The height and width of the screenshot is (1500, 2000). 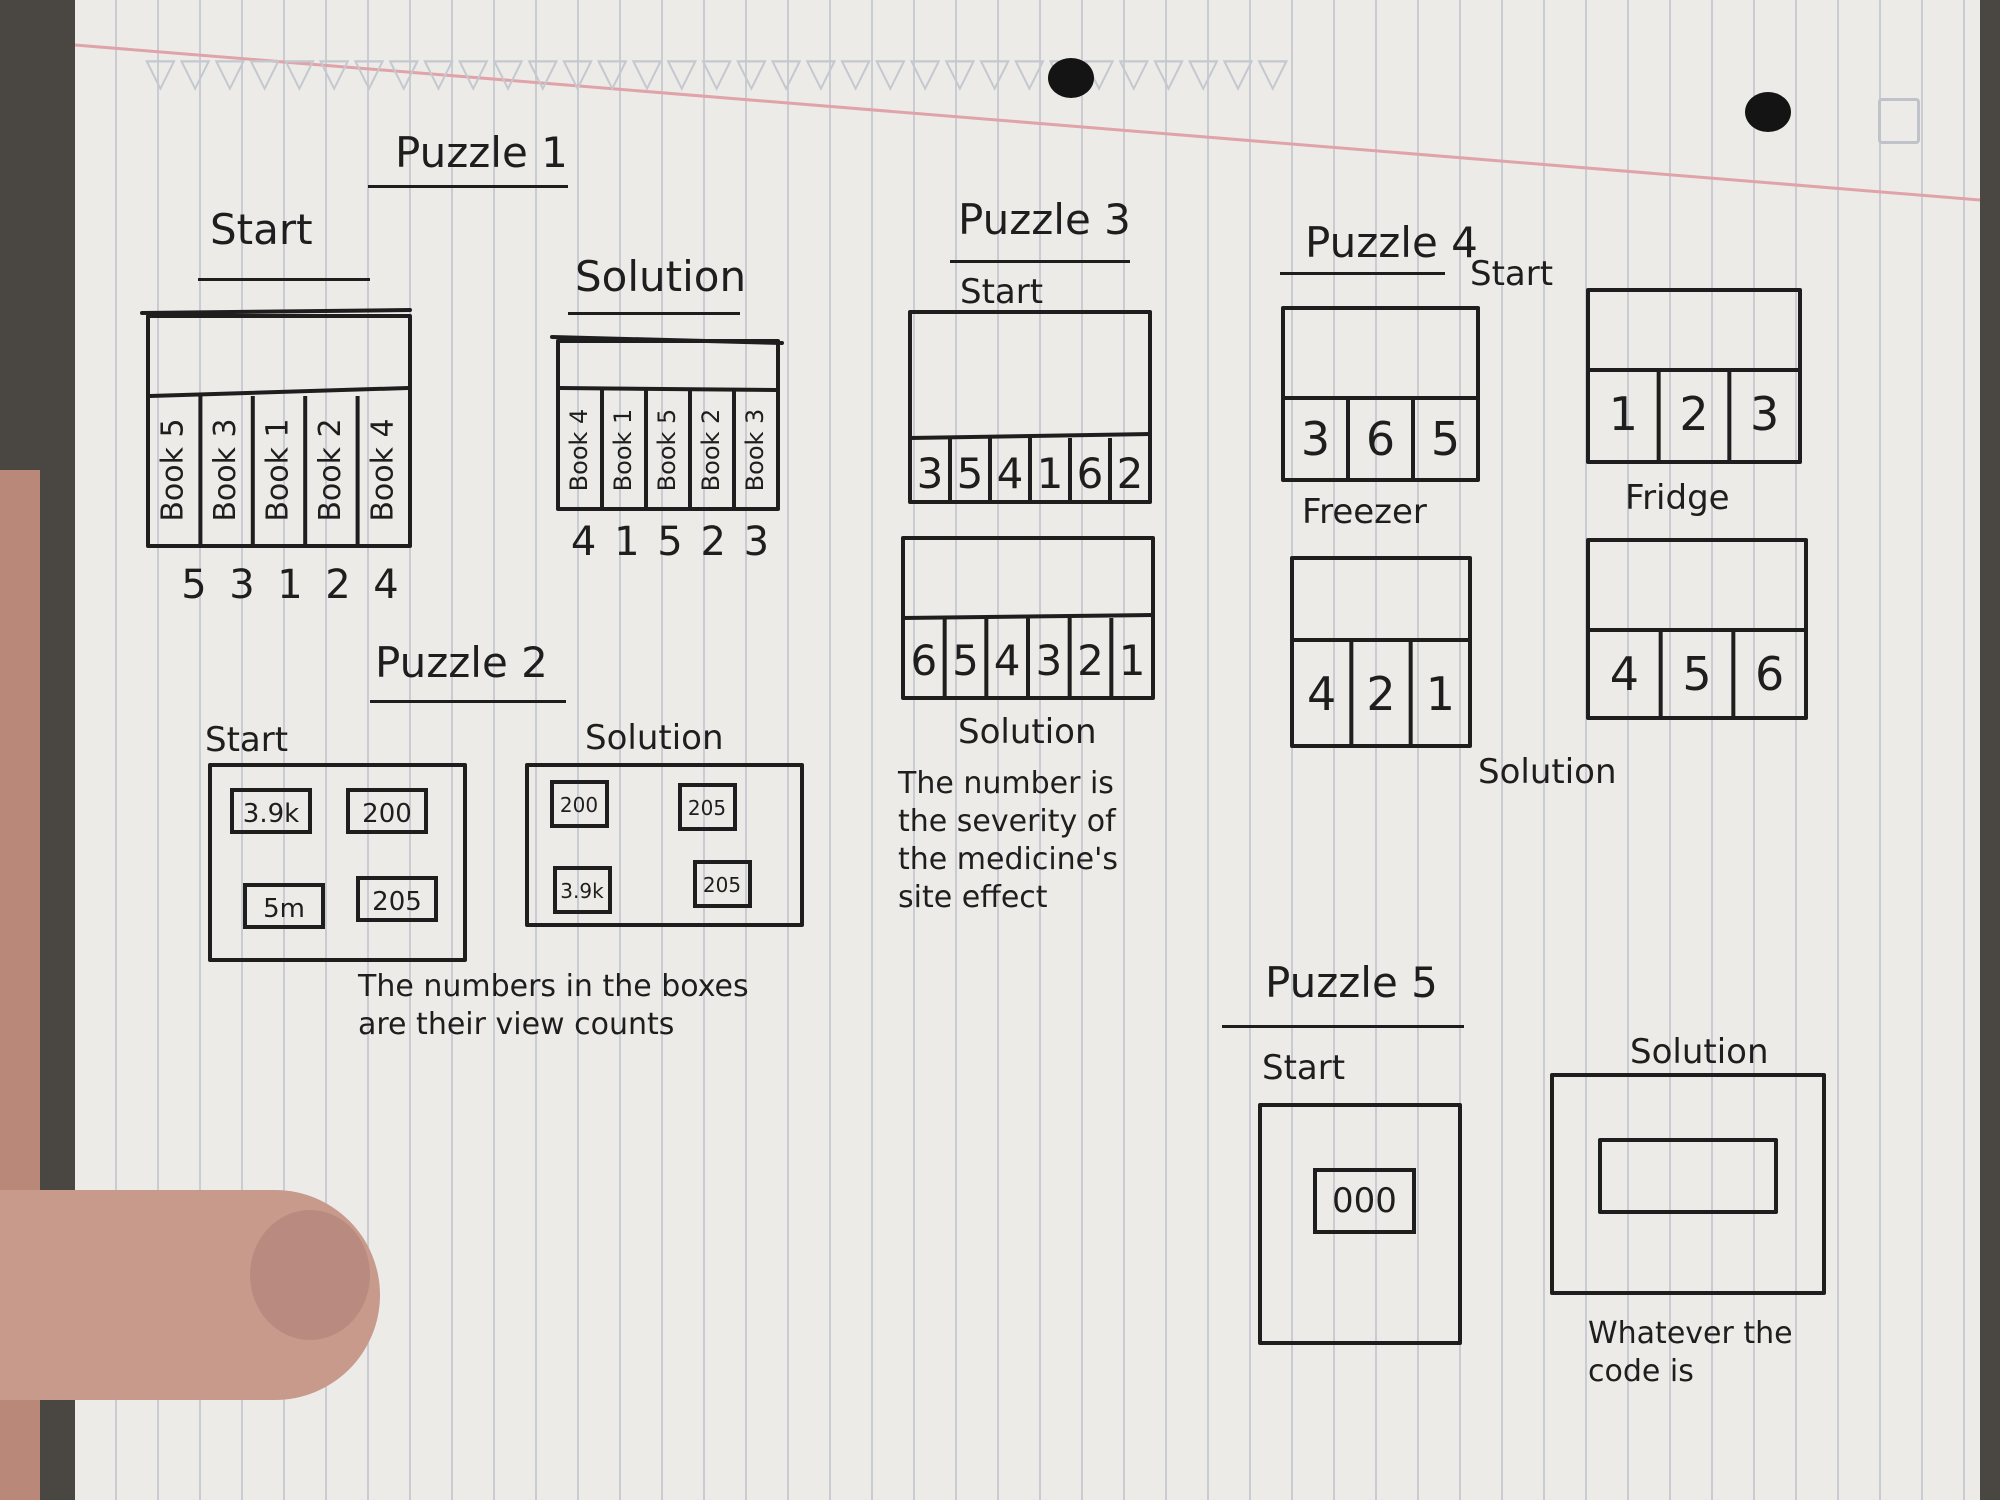 I want to click on p4-freezer-solution-cell: 2, so click(x=1380, y=694).